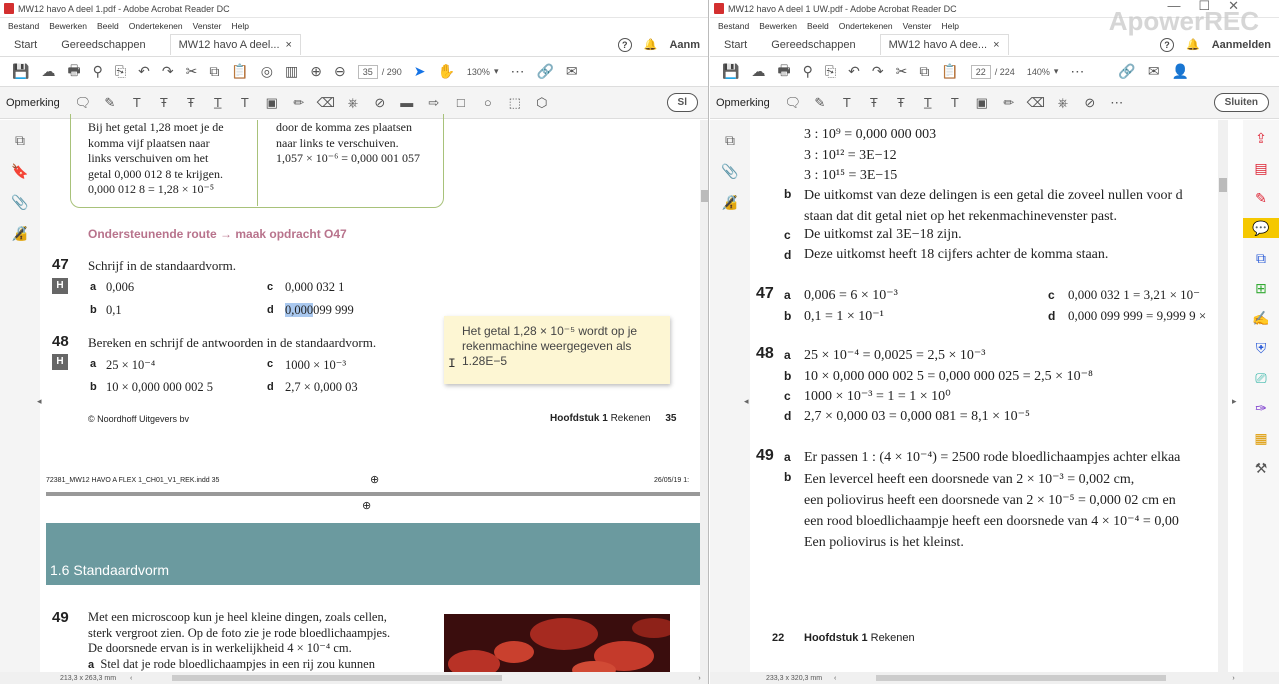  What do you see at coordinates (267, 71) in the screenshot?
I see `screenshot-icon: ◎` at bounding box center [267, 71].